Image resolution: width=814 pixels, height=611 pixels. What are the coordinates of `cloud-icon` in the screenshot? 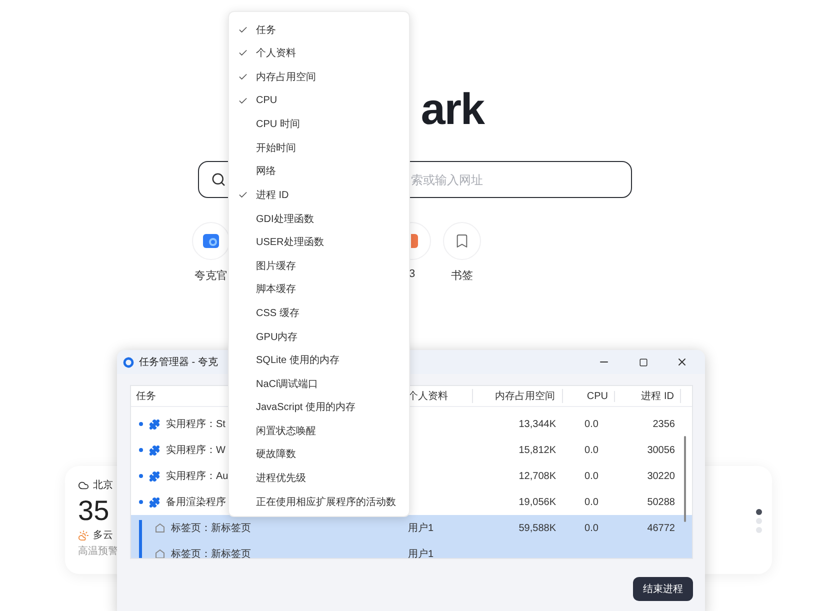 It's located at (83, 485).